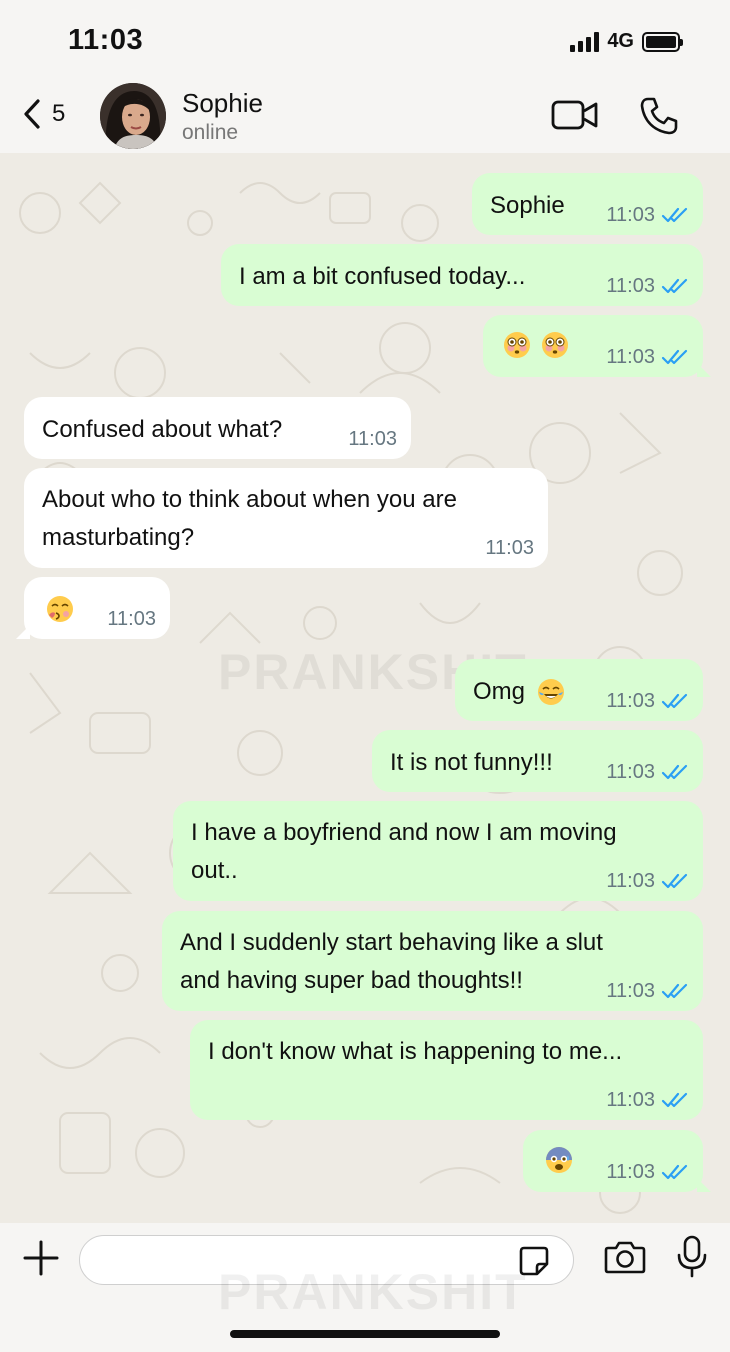 Image resolution: width=730 pixels, height=1352 pixels. I want to click on status-time: 11:03, so click(106, 40).